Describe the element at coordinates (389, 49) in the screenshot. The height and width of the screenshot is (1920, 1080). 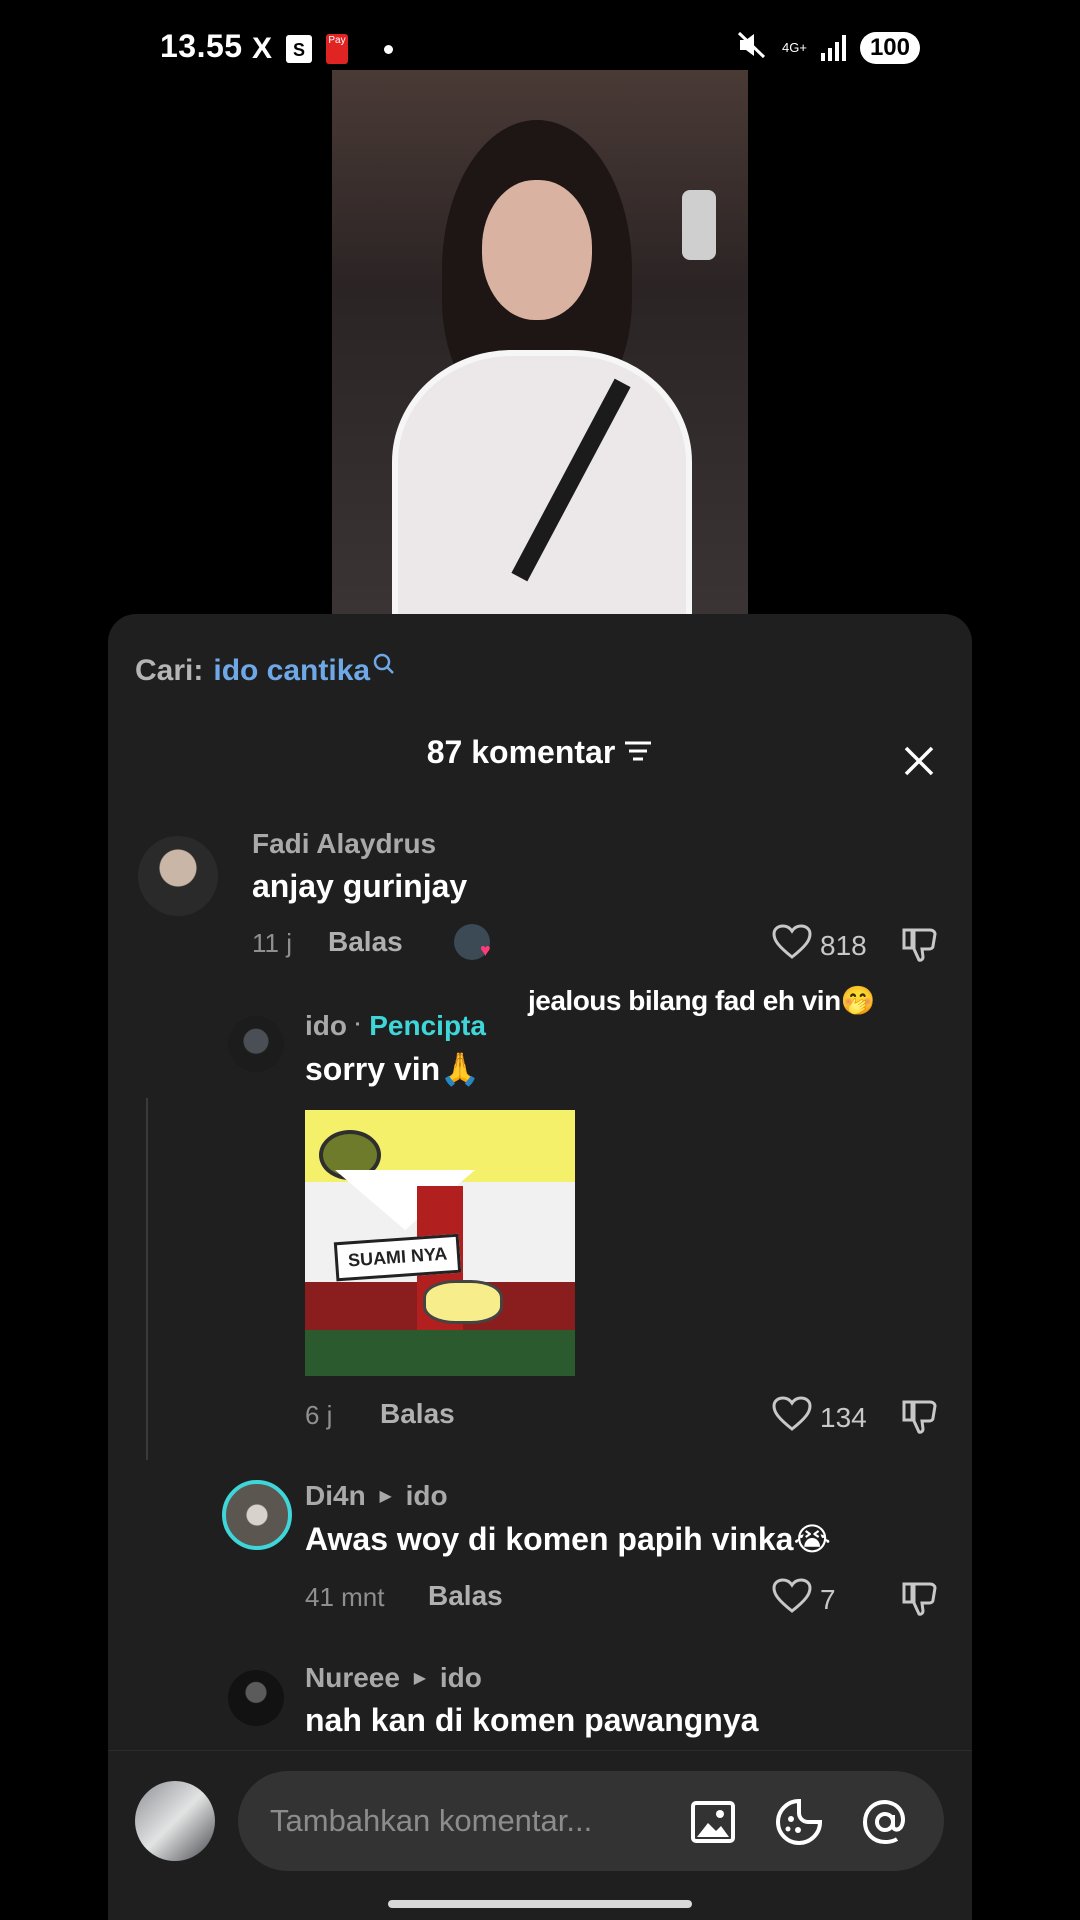
I see `more-notifications-dot` at that location.